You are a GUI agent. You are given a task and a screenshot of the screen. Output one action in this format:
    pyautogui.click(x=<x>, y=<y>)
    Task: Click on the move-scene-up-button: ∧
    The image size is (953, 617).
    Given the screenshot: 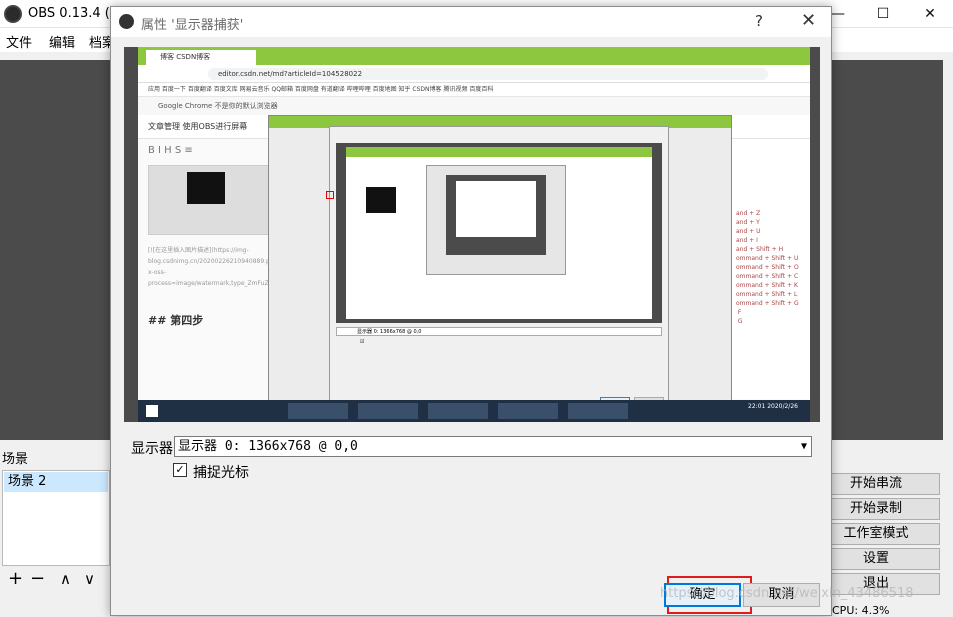 What is the action you would take?
    pyautogui.click(x=65, y=579)
    